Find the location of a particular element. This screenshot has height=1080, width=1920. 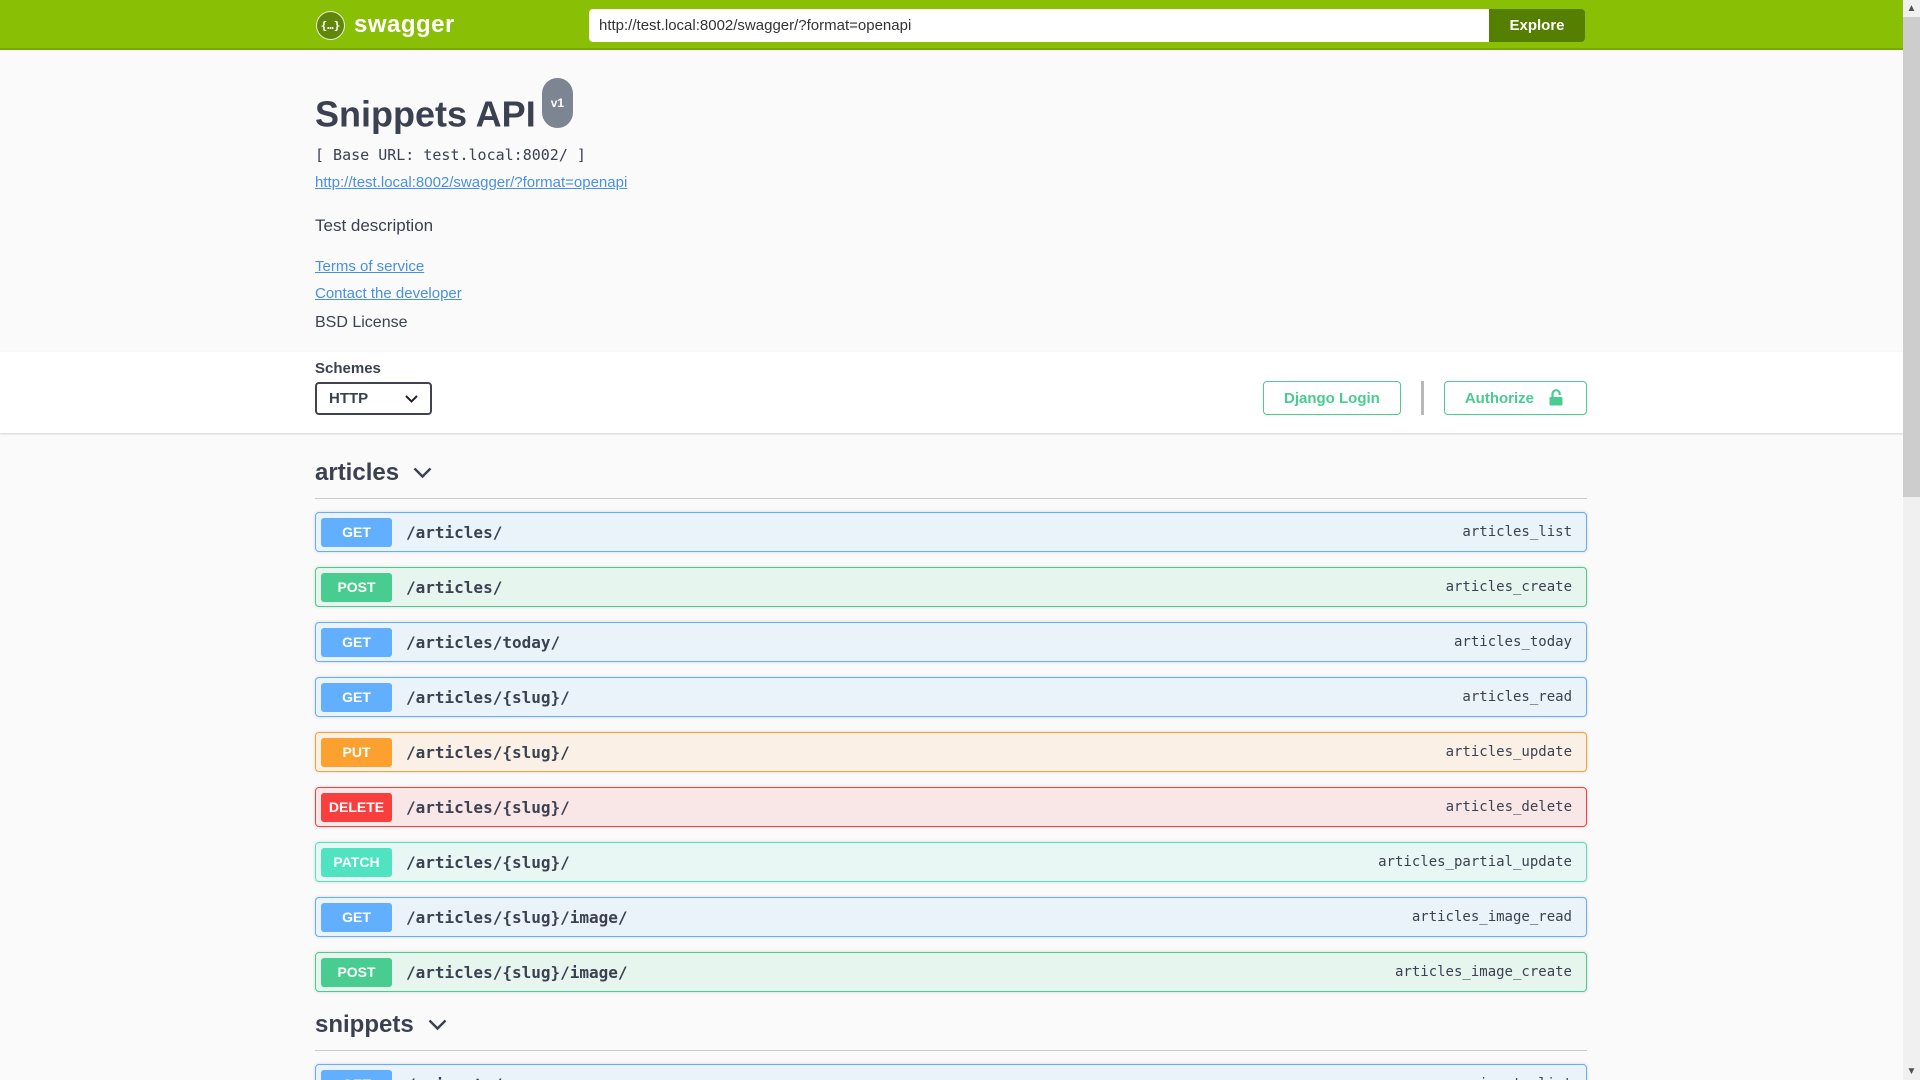

version-badge: v1 is located at coordinates (557, 103).